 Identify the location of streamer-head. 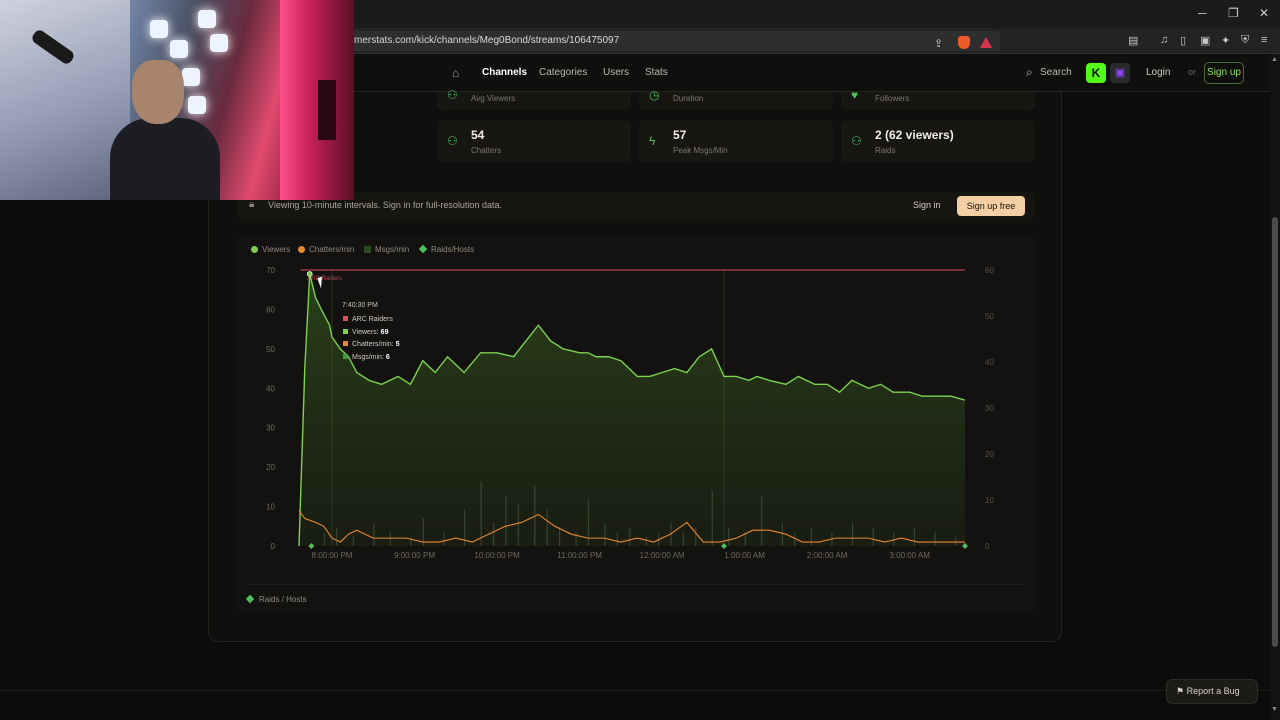
(158, 92).